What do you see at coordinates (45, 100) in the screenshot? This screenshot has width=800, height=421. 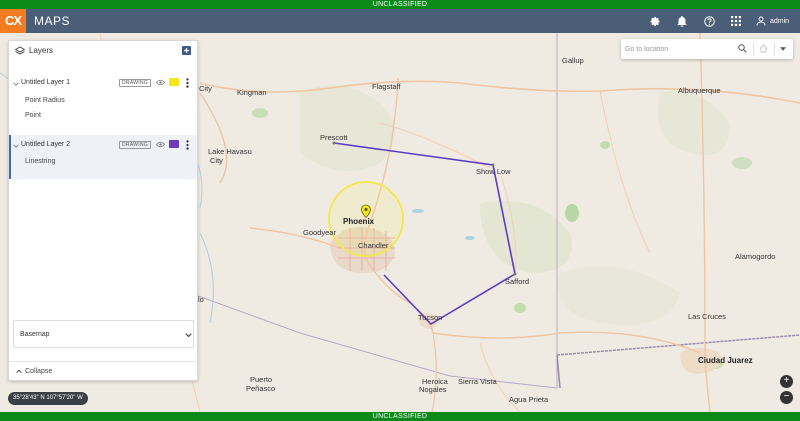 I see `layer-feature-point-radius: Point Radius` at bounding box center [45, 100].